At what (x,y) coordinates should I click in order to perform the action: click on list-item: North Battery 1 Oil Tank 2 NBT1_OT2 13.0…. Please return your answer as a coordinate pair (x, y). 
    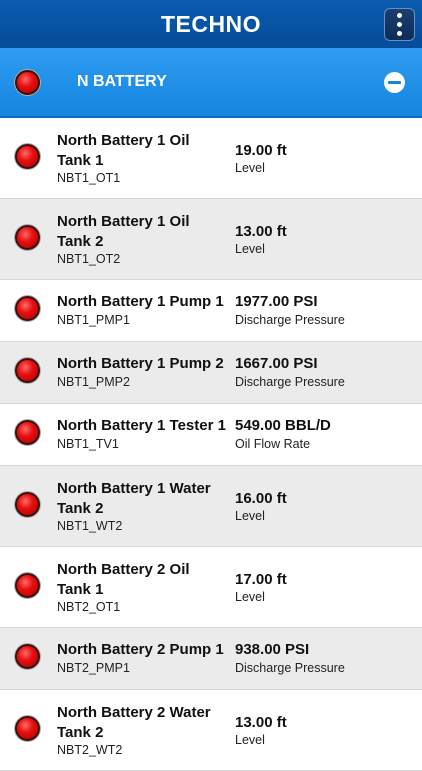
    Looking at the image, I should click on (211, 239).